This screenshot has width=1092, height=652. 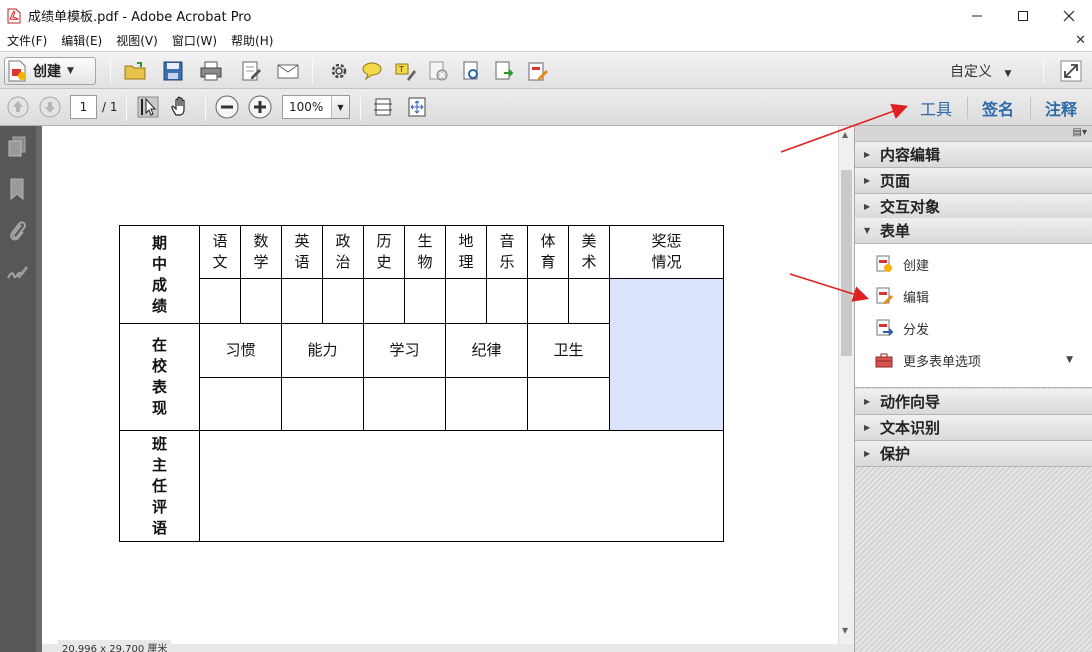 I want to click on page-thumbnails-icon, so click(x=17, y=147).